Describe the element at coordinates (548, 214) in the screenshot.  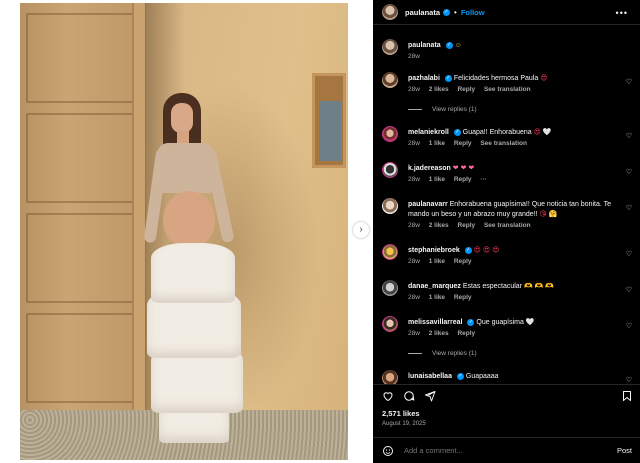
I see `comment-emoji: 😘 🤗` at that location.